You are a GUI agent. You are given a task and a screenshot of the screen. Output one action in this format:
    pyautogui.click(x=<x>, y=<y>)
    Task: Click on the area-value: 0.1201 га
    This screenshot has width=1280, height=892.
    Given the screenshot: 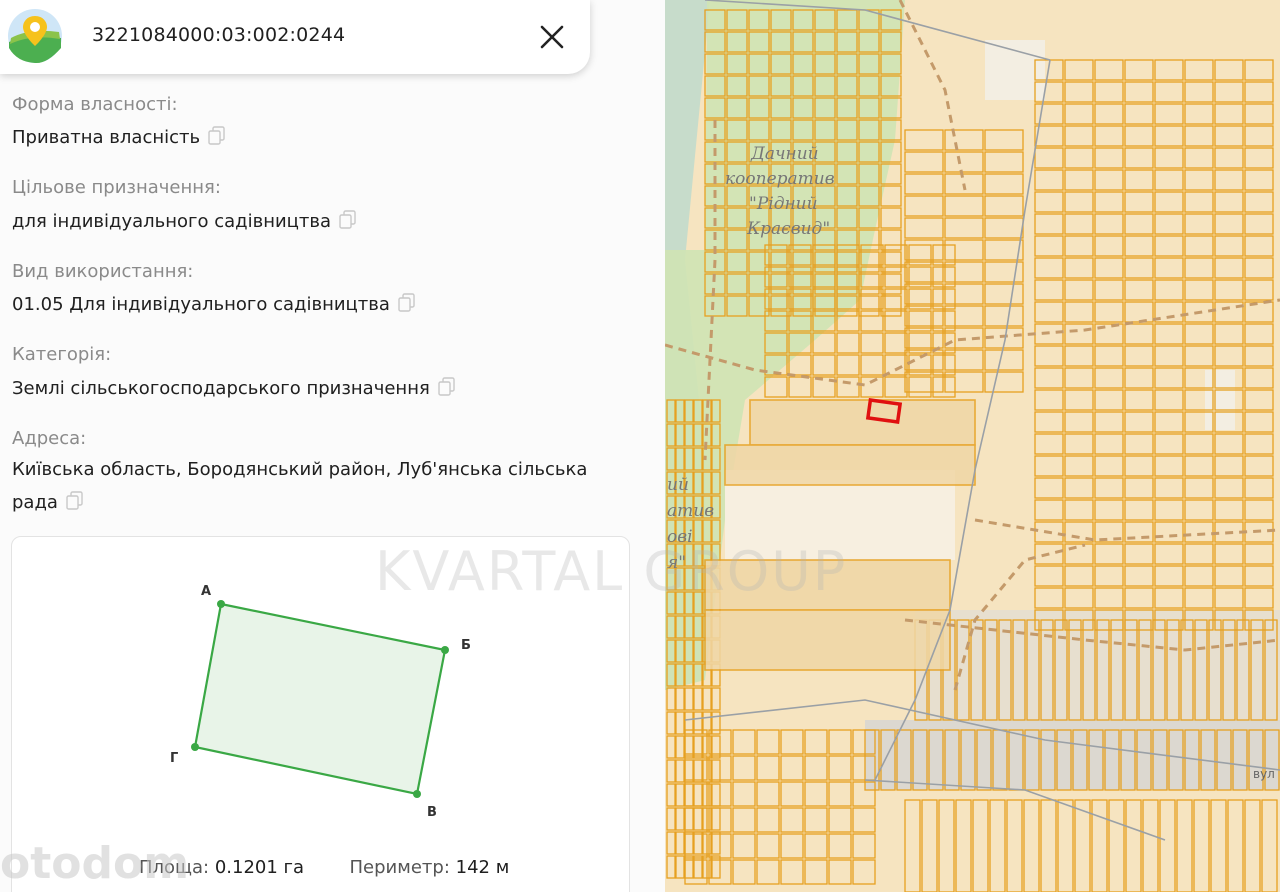 What is the action you would take?
    pyautogui.click(x=259, y=867)
    